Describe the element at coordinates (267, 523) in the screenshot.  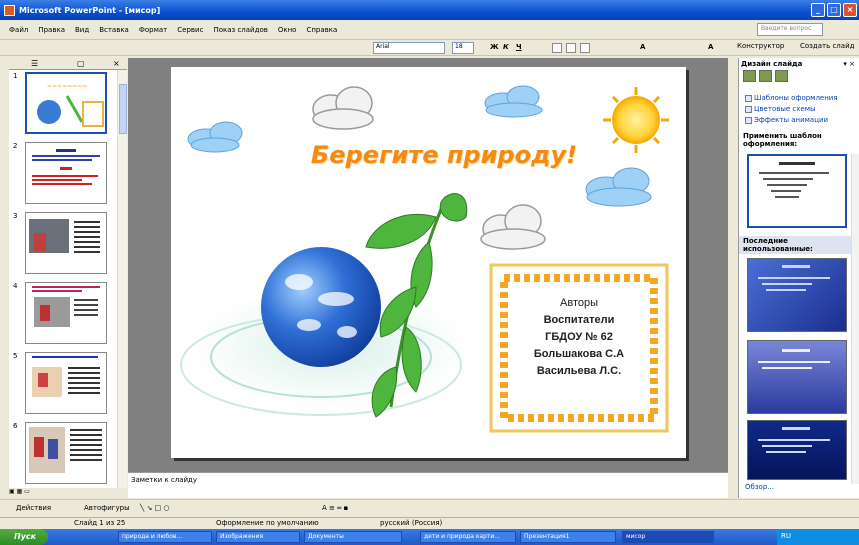
I see `design-name: Оформление по умолчанию` at that location.